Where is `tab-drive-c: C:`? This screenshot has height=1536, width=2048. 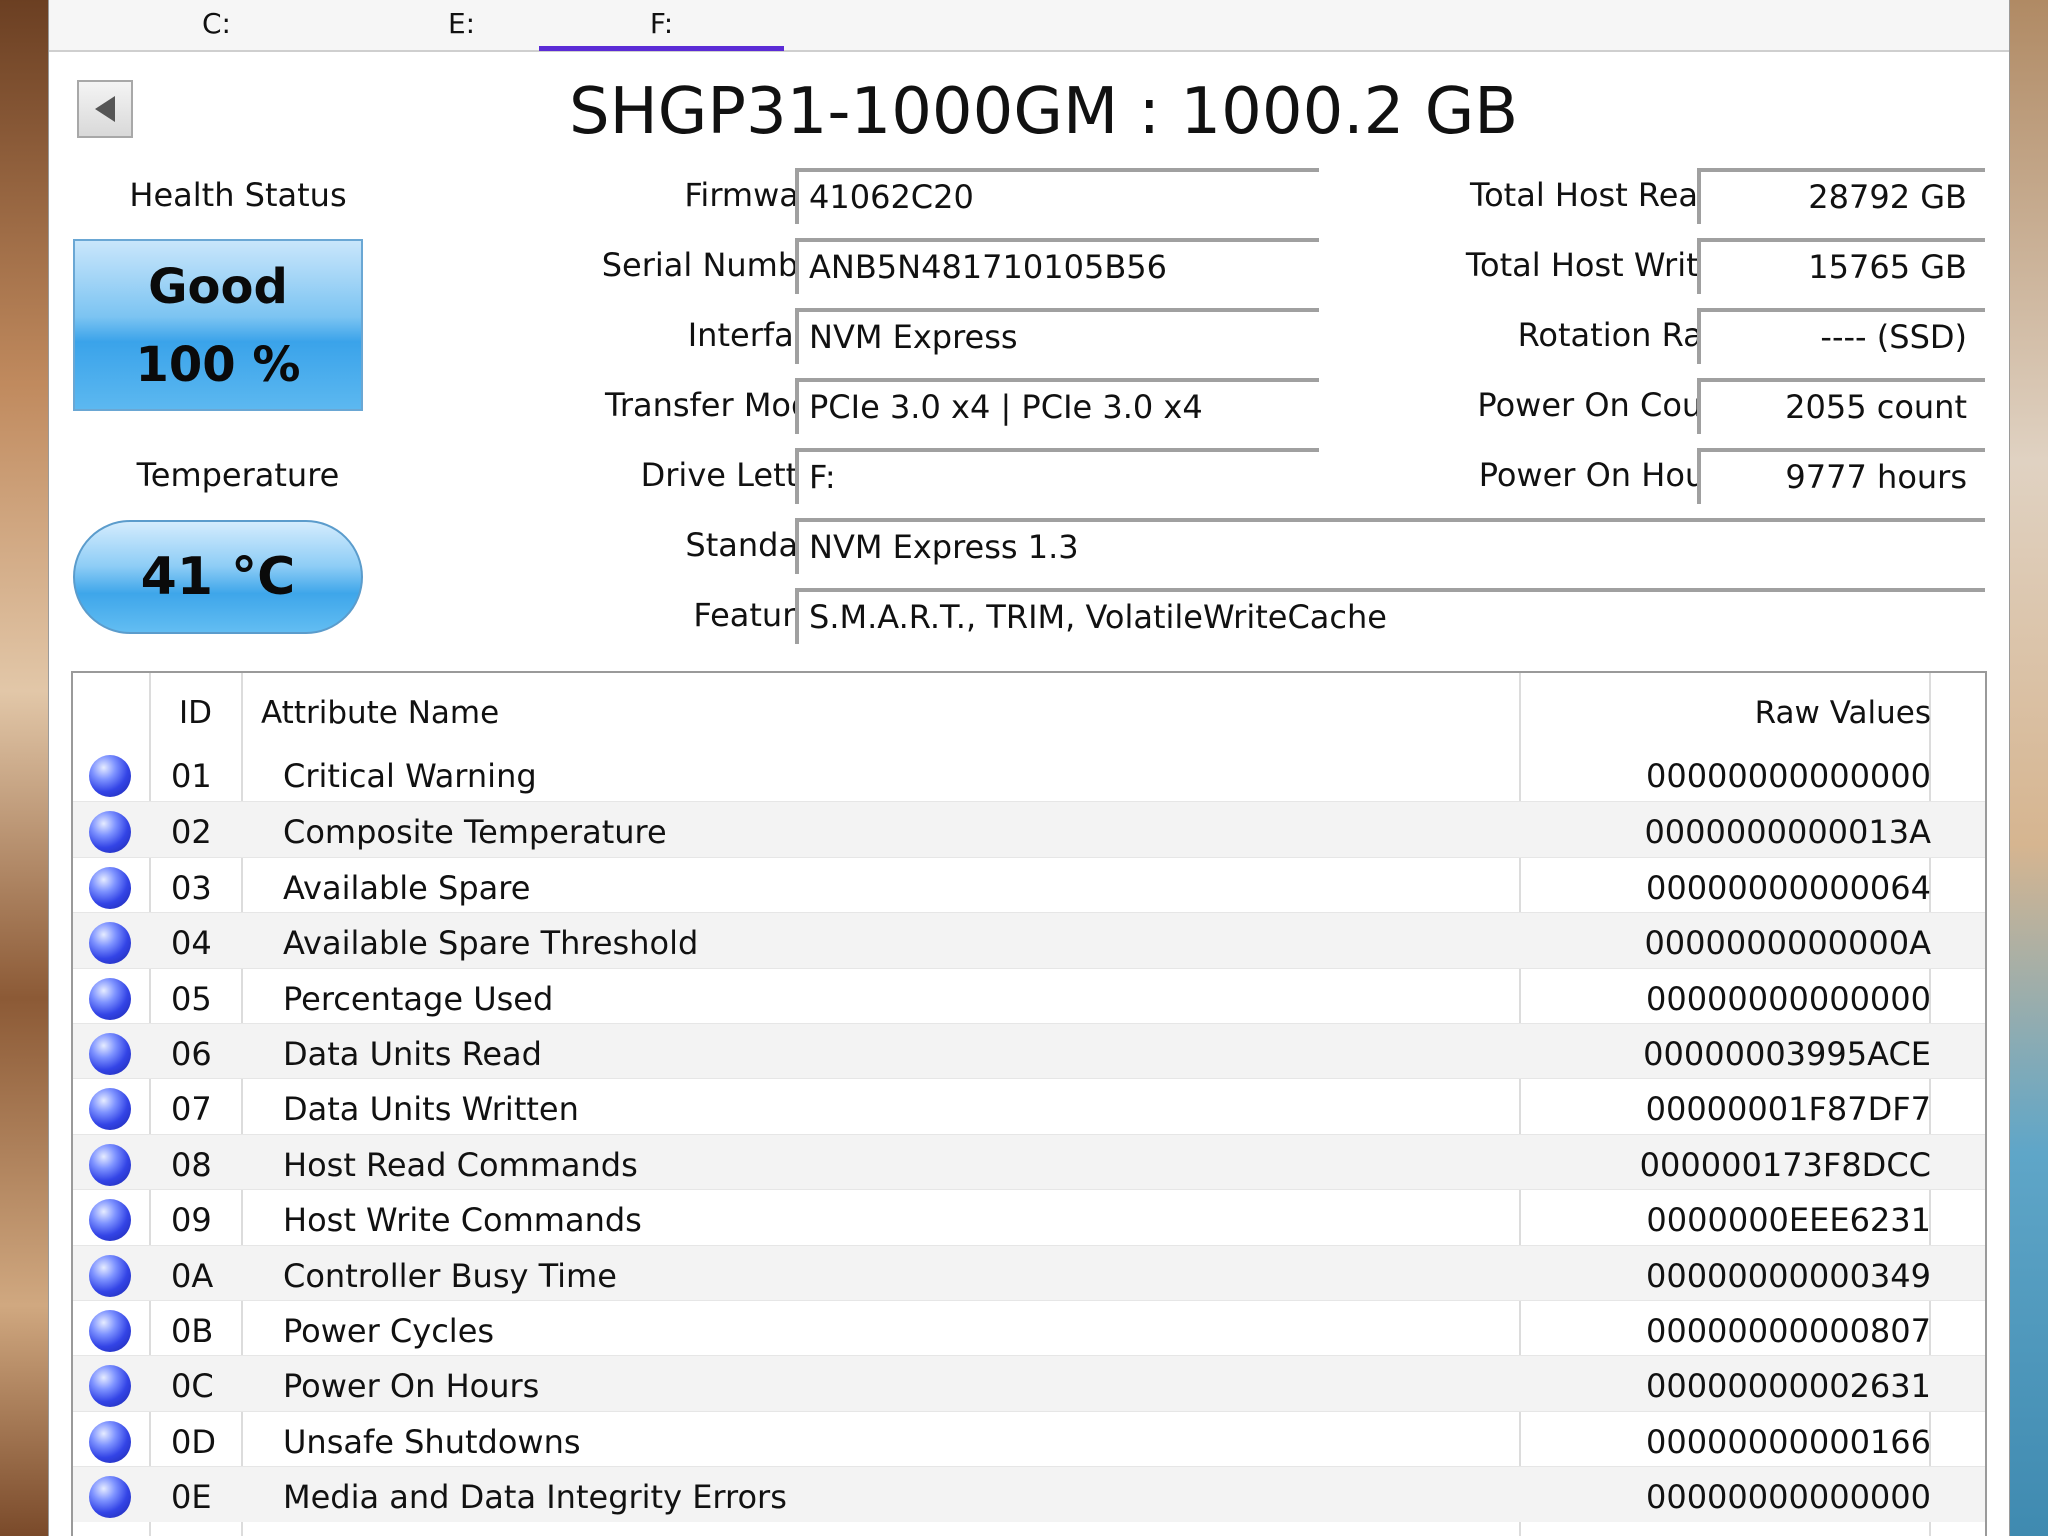 tab-drive-c: C: is located at coordinates (216, 24).